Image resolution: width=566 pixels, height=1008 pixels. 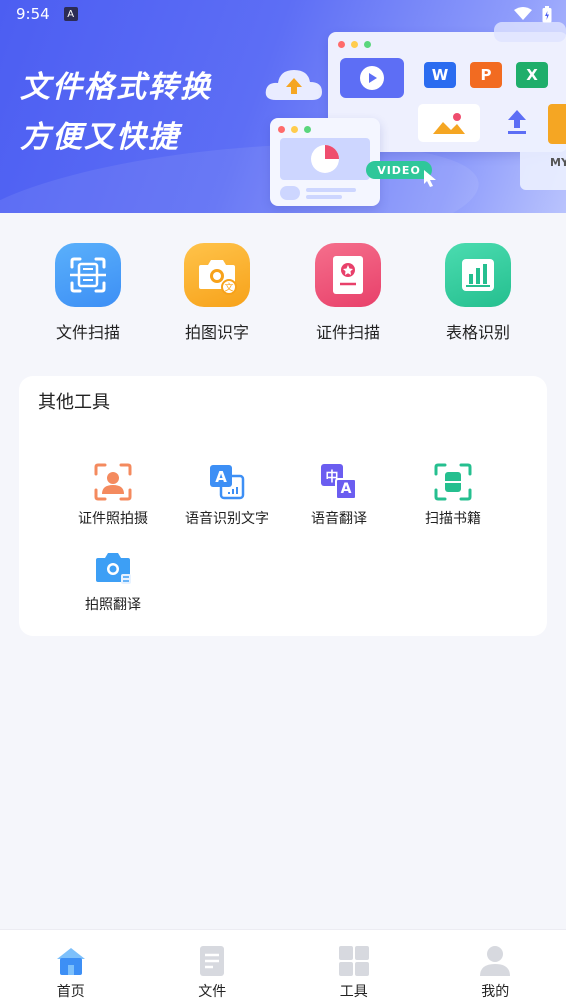 I want to click on home-icon, so click(x=70, y=961).